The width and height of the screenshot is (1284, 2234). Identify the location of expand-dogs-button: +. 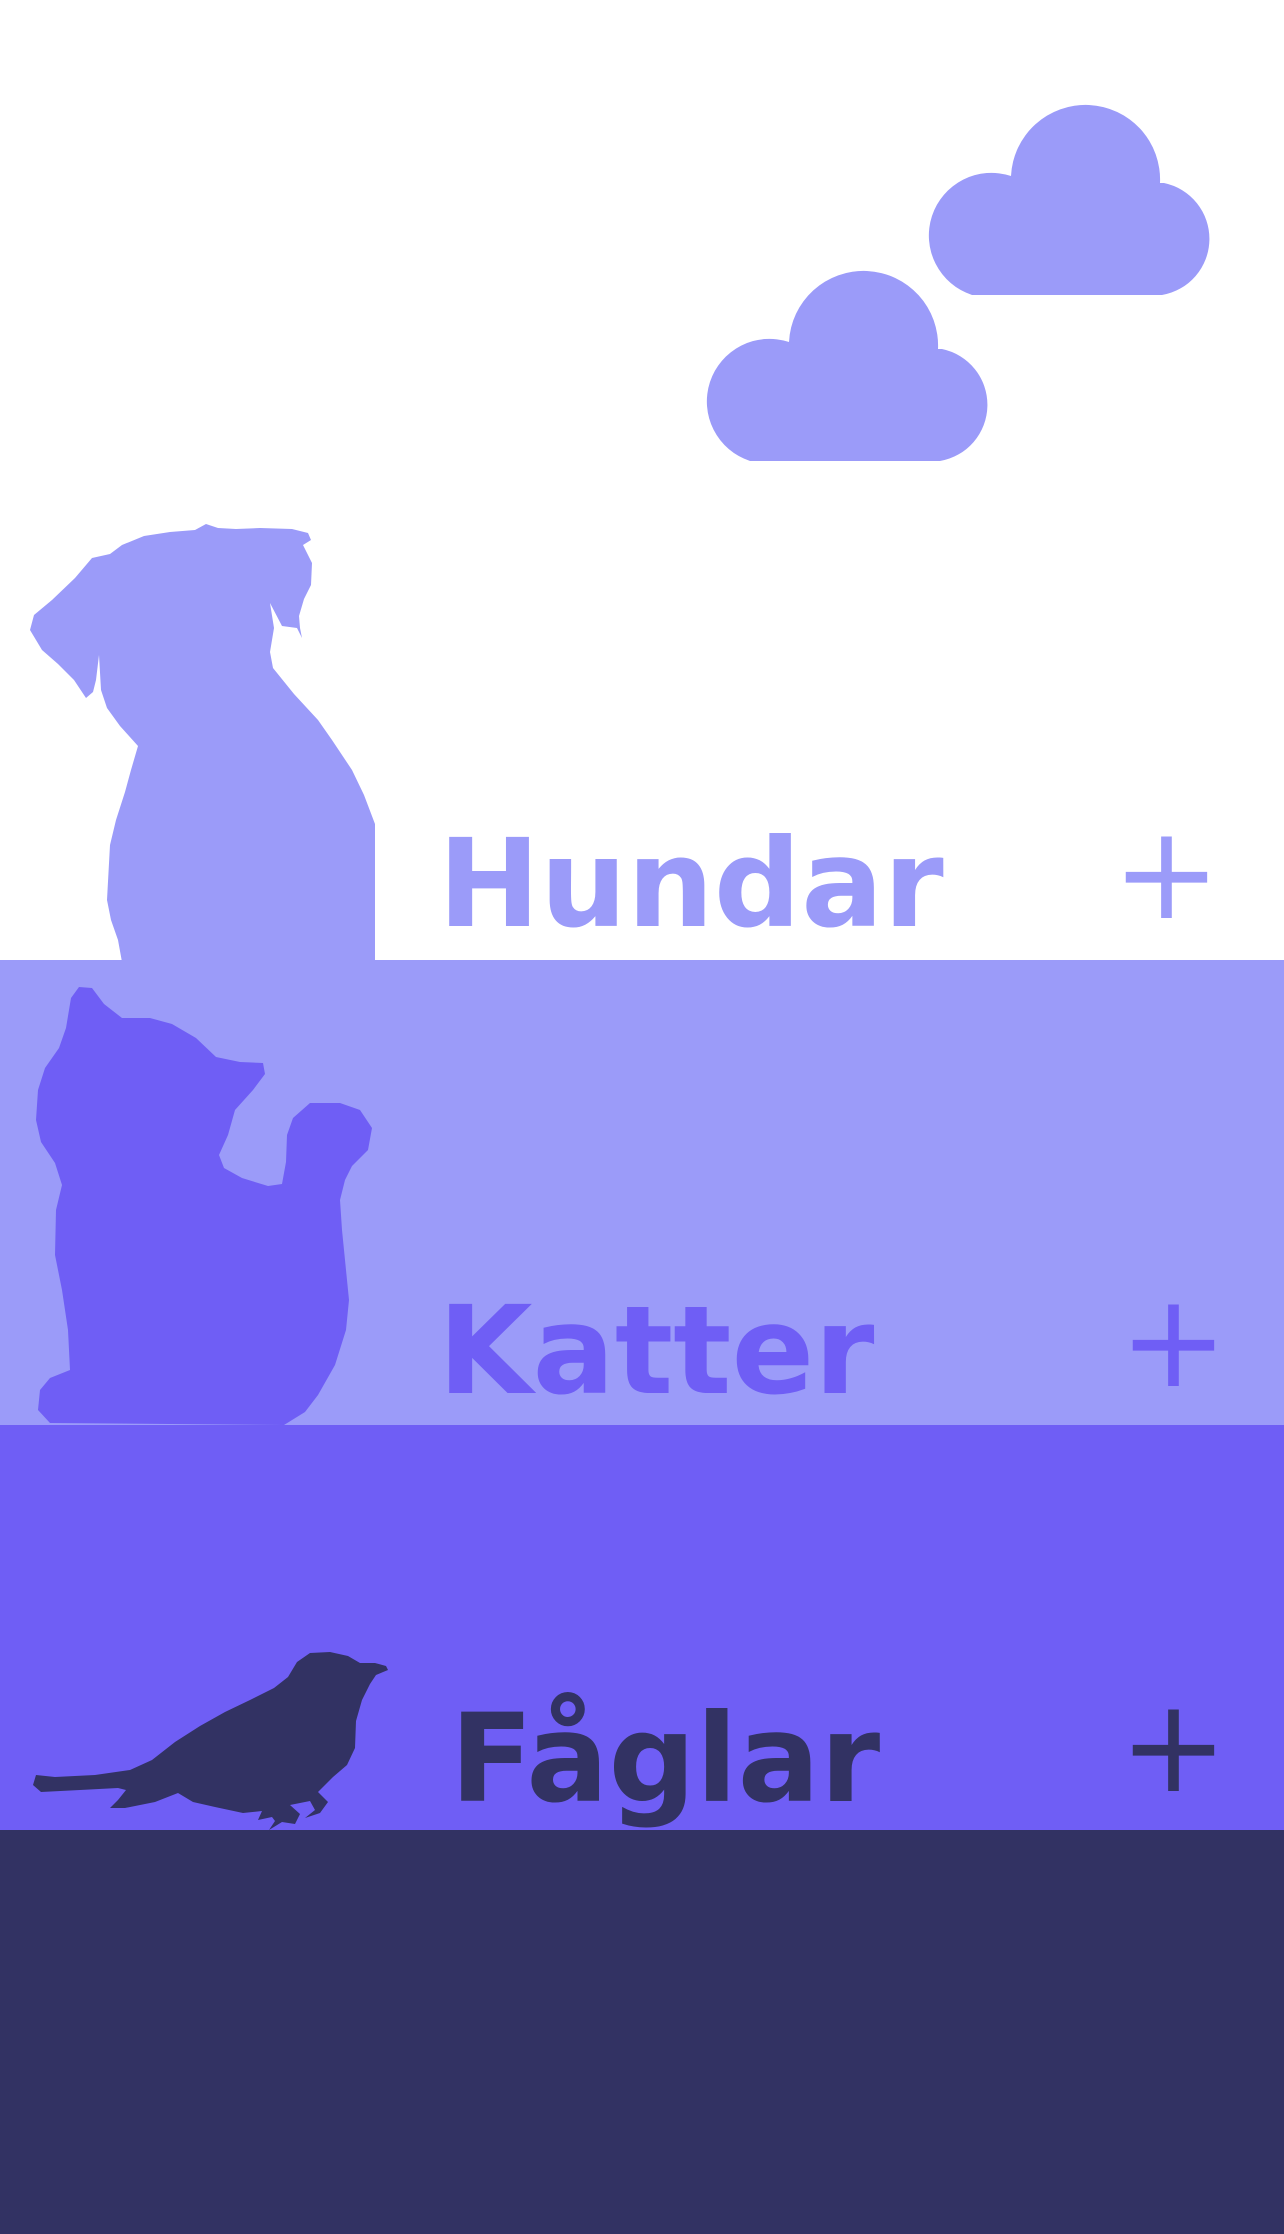
(1166, 873).